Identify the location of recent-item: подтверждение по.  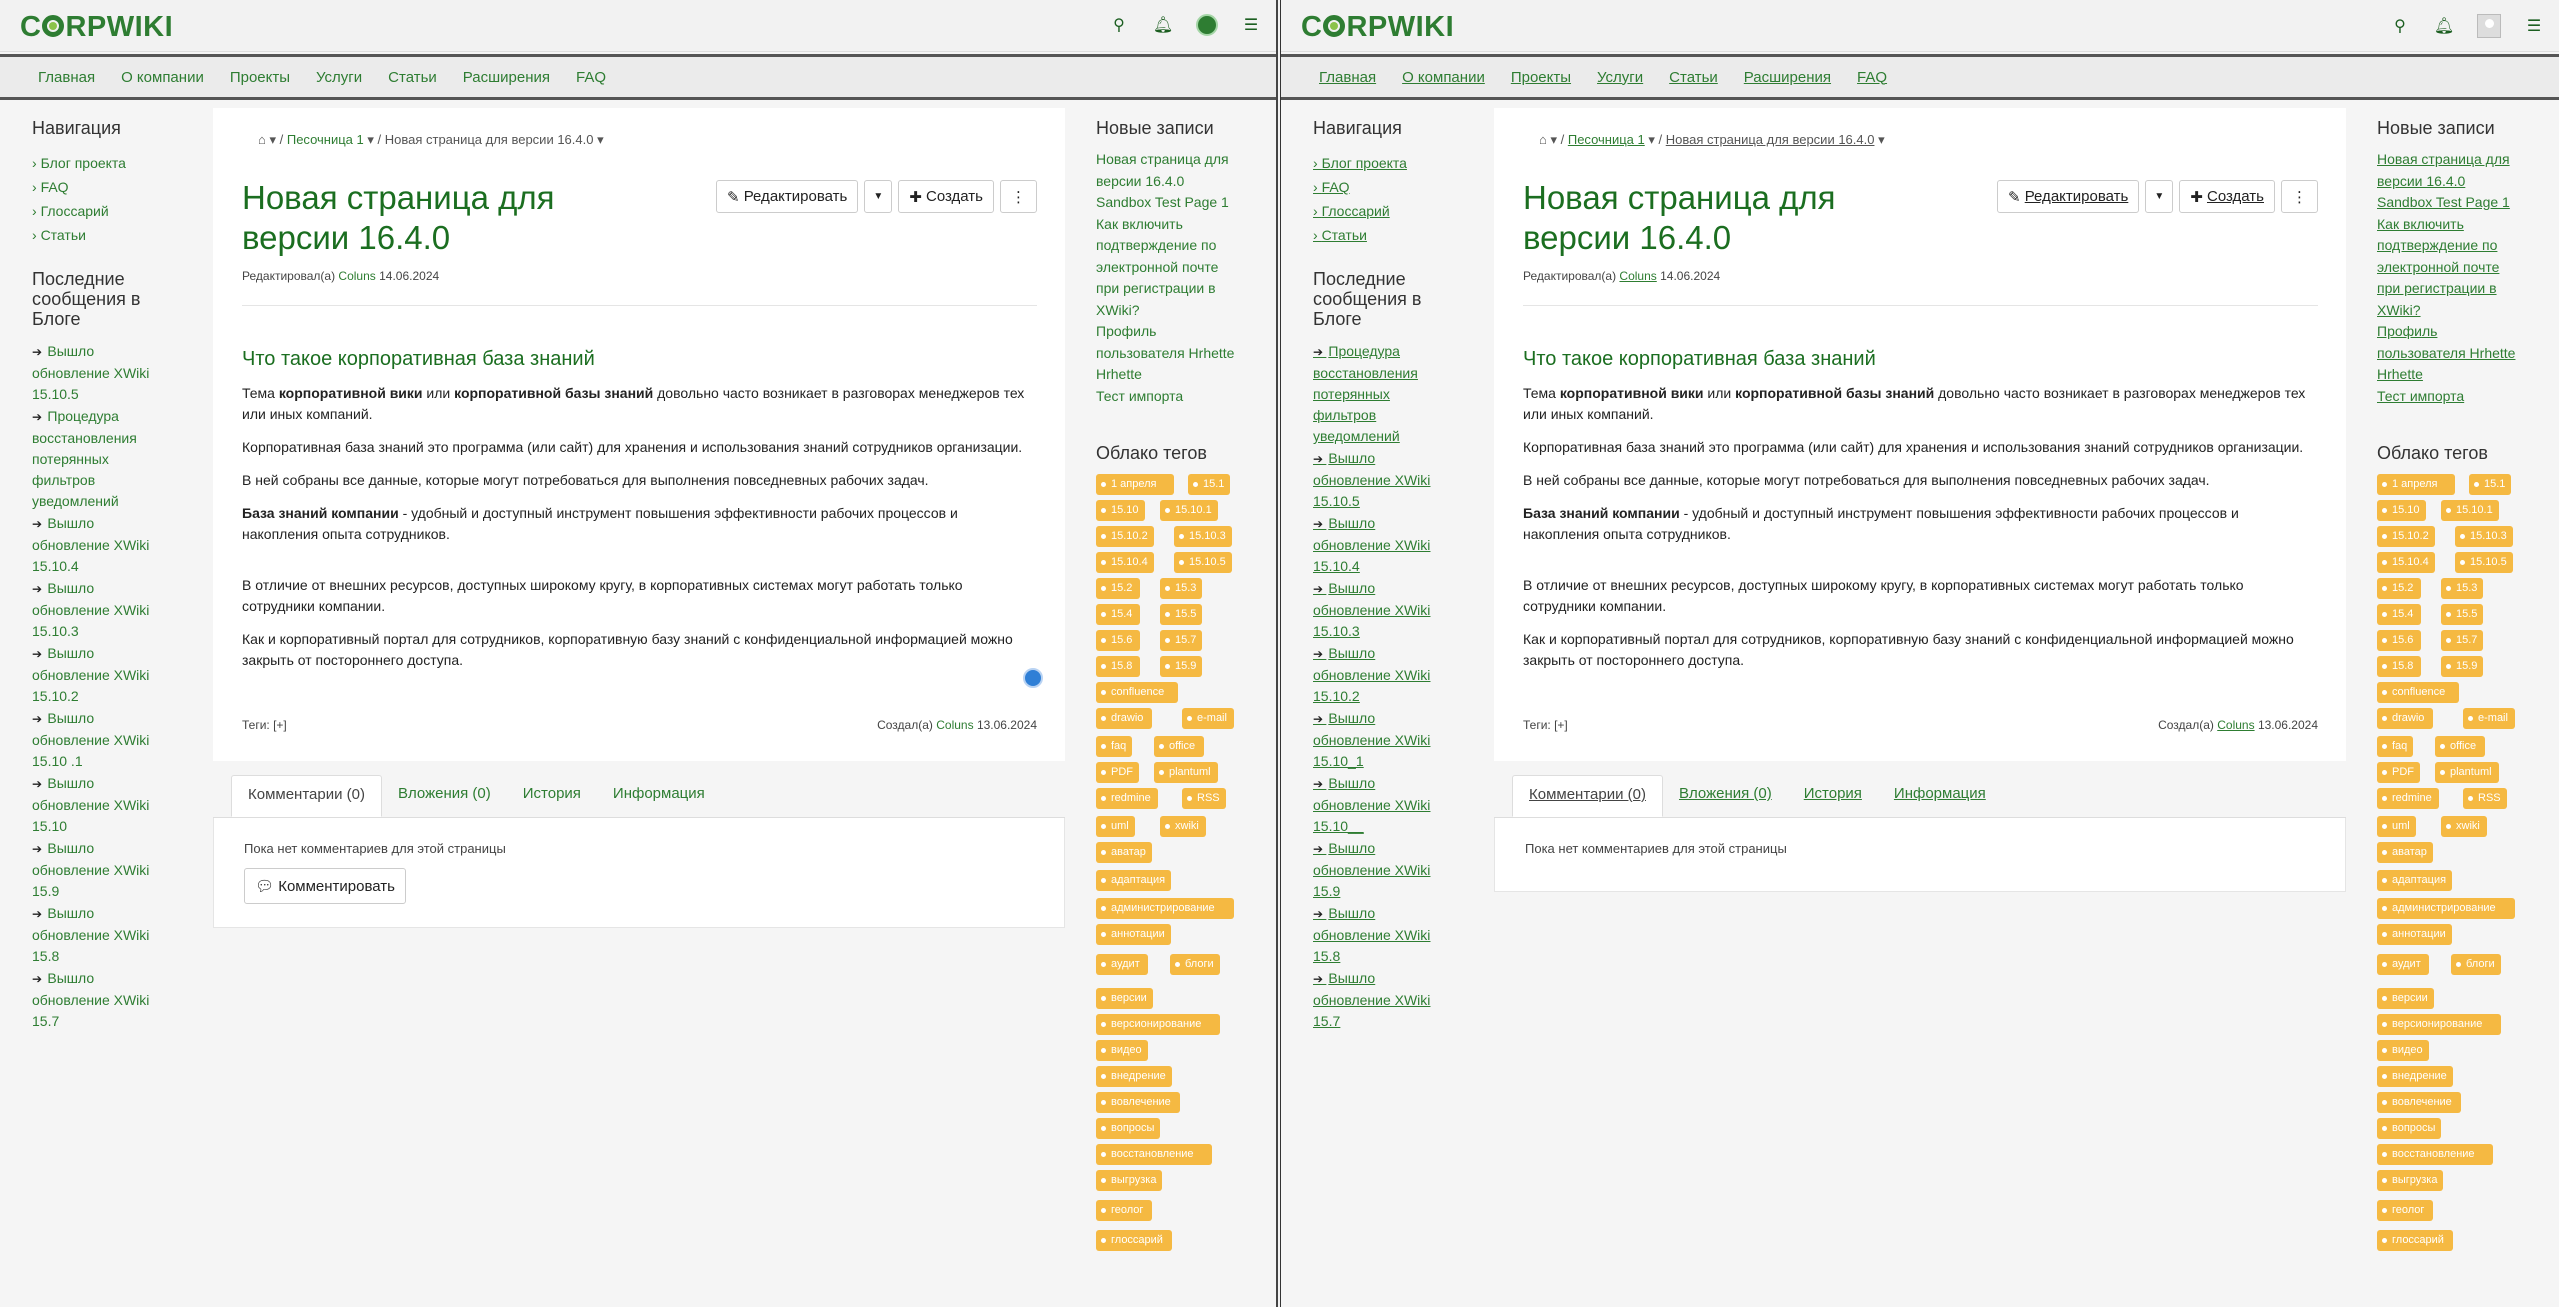
(2457, 246).